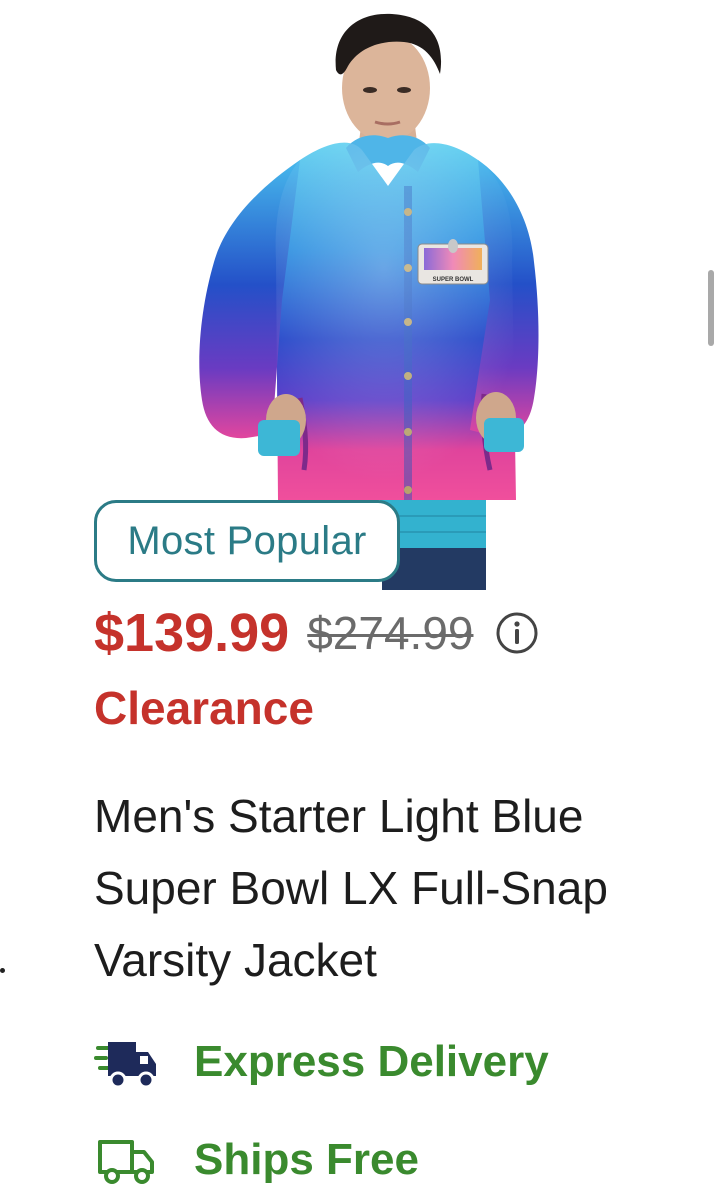 Image resolution: width=721 pixels, height=1200 pixels. What do you see at coordinates (192, 633) in the screenshot?
I see `current-price: $139.99` at bounding box center [192, 633].